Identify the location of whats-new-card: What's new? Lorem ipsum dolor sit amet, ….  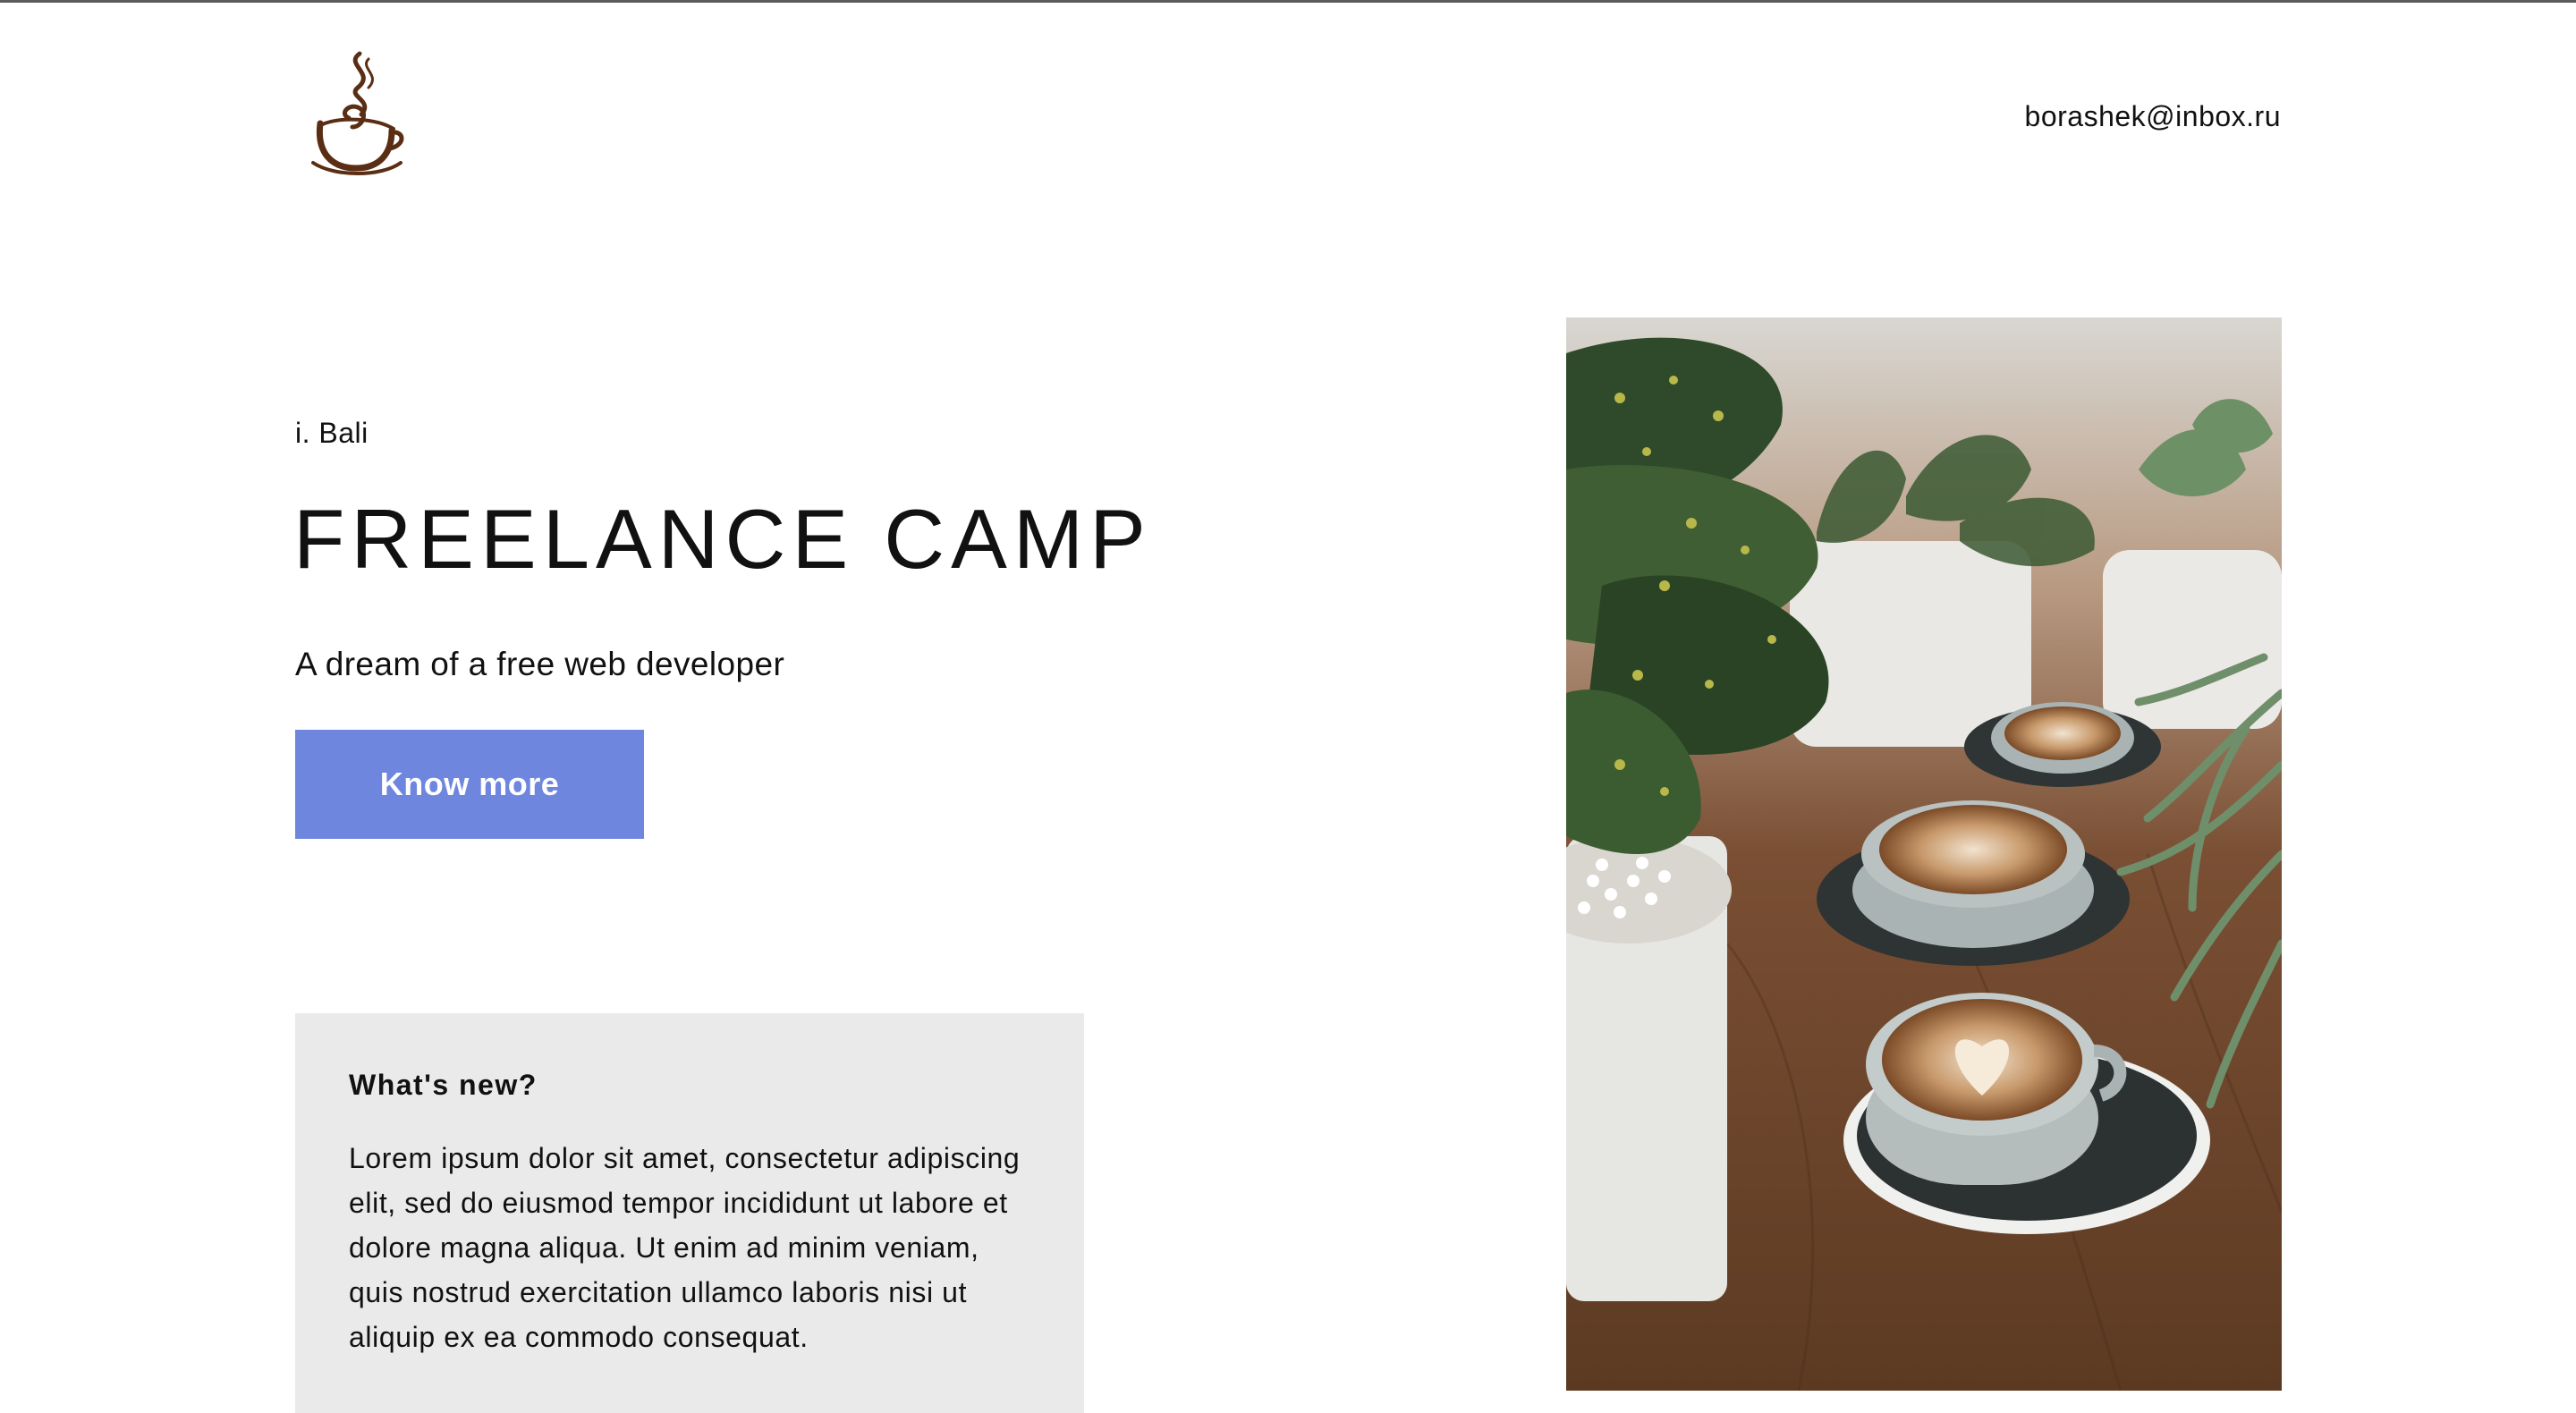
(689, 1213).